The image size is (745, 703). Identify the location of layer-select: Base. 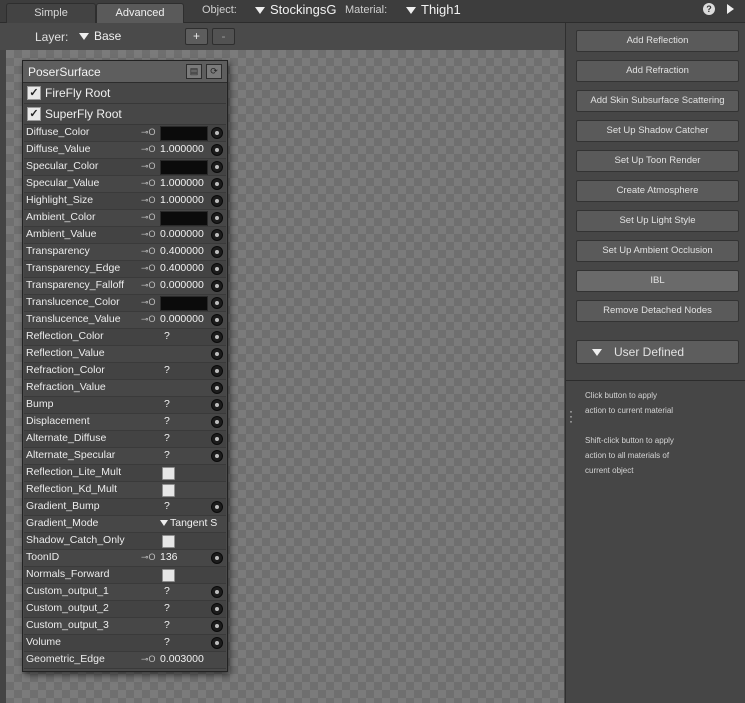
(100, 36).